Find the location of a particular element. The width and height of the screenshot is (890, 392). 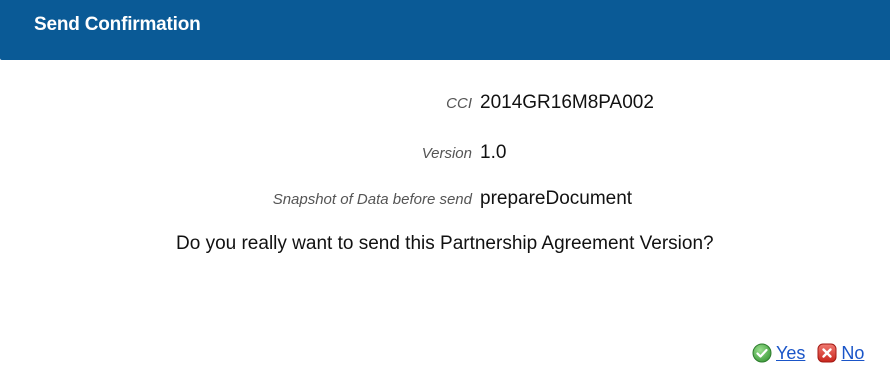

yes-button: Yes is located at coordinates (778, 353).